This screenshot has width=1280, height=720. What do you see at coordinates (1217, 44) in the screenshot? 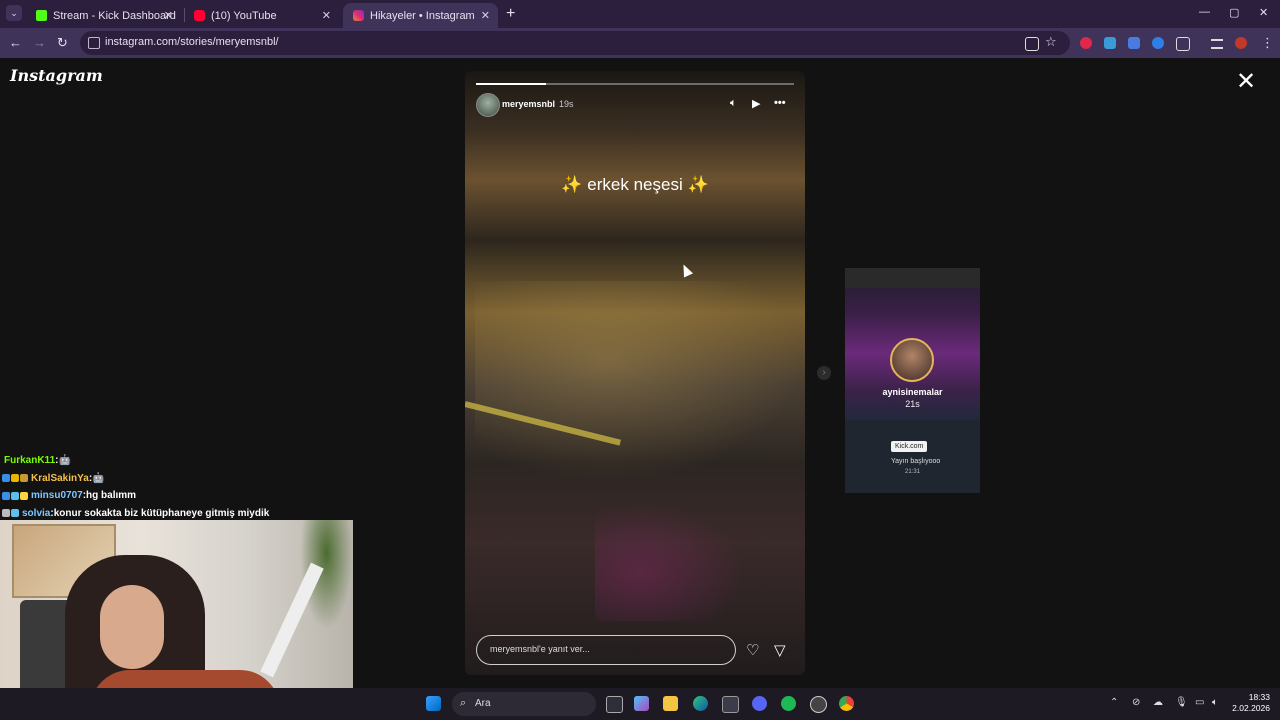
I see `media-controls-icon` at bounding box center [1217, 44].